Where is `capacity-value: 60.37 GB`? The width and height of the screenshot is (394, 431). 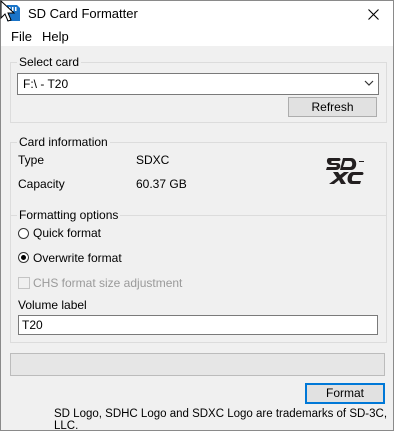 capacity-value: 60.37 GB is located at coordinates (161, 184).